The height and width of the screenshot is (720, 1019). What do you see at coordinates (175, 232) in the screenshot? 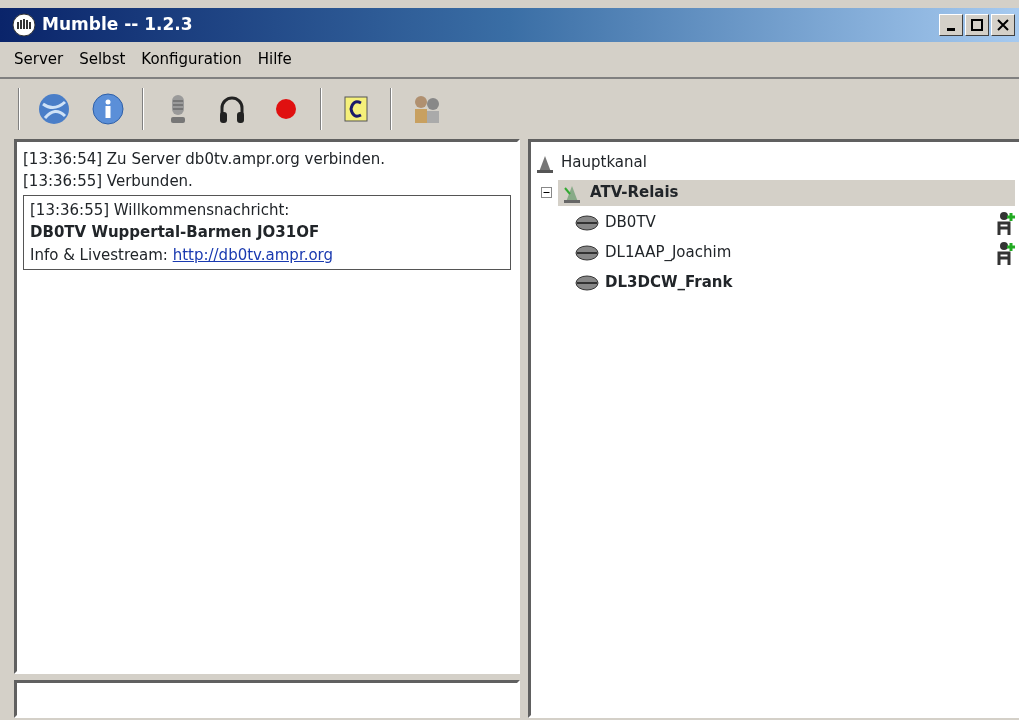
I see `welcome-headline: DB0TV Wuppertal-Barmen JO31OF` at bounding box center [175, 232].